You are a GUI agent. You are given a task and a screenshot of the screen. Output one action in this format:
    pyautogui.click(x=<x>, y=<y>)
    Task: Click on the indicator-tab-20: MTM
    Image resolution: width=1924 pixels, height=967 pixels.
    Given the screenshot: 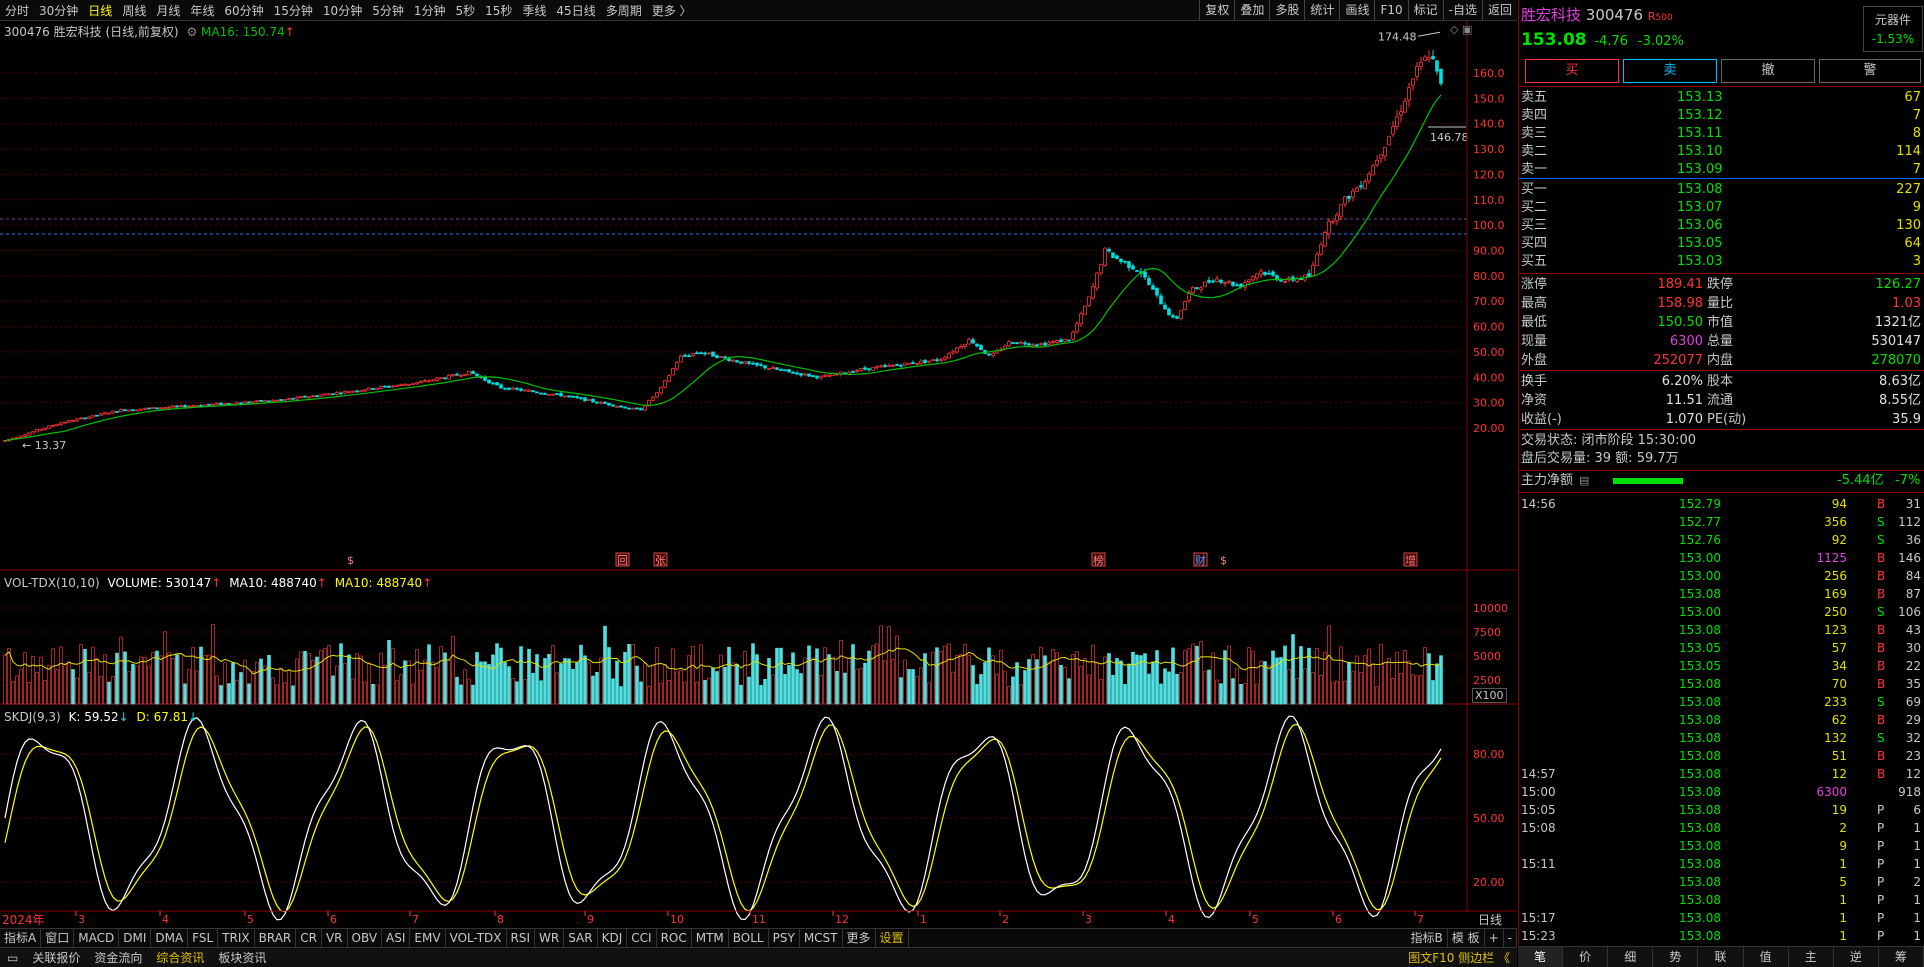 What is the action you would take?
    pyautogui.click(x=710, y=938)
    